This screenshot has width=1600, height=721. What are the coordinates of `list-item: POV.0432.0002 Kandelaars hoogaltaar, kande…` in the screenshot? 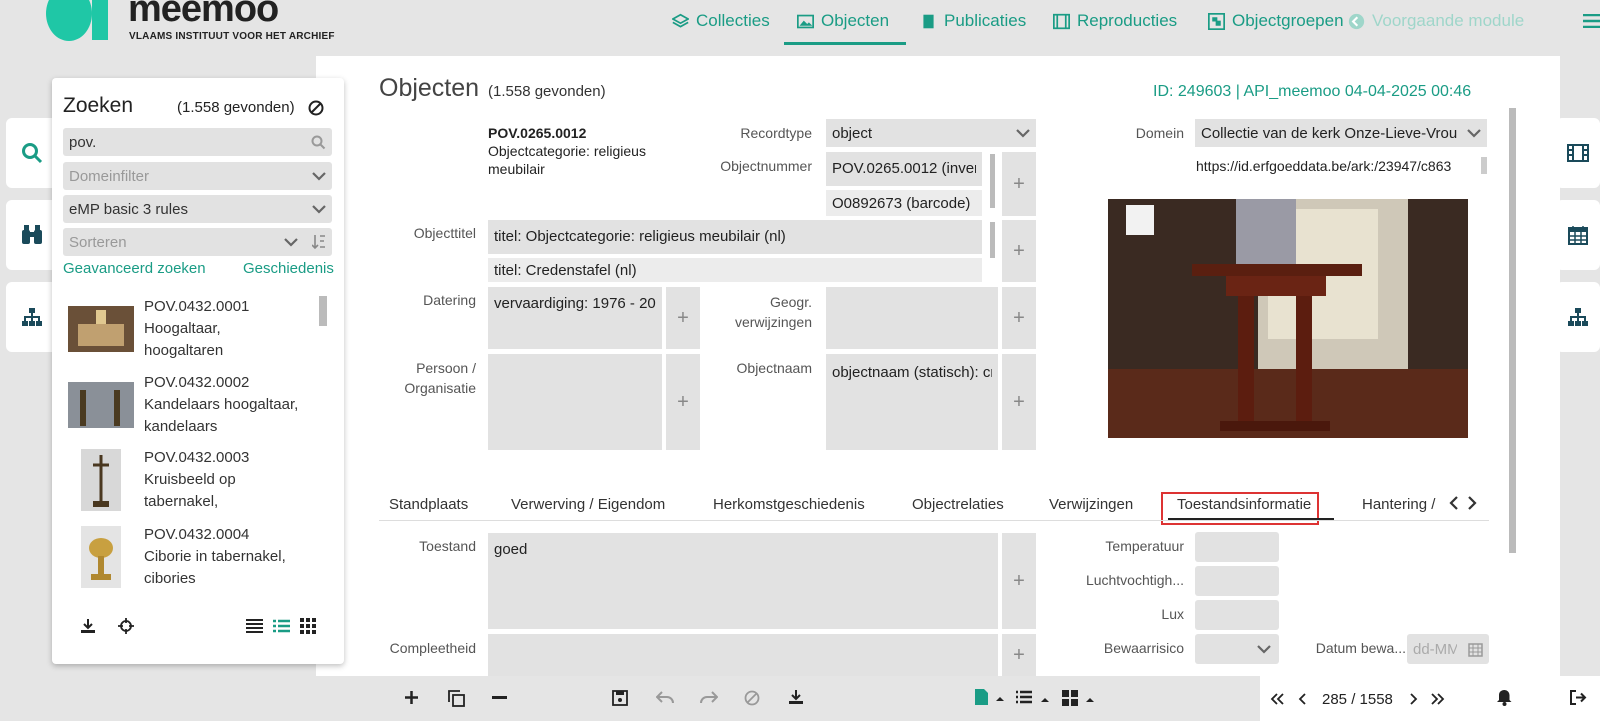 It's located at (187, 409).